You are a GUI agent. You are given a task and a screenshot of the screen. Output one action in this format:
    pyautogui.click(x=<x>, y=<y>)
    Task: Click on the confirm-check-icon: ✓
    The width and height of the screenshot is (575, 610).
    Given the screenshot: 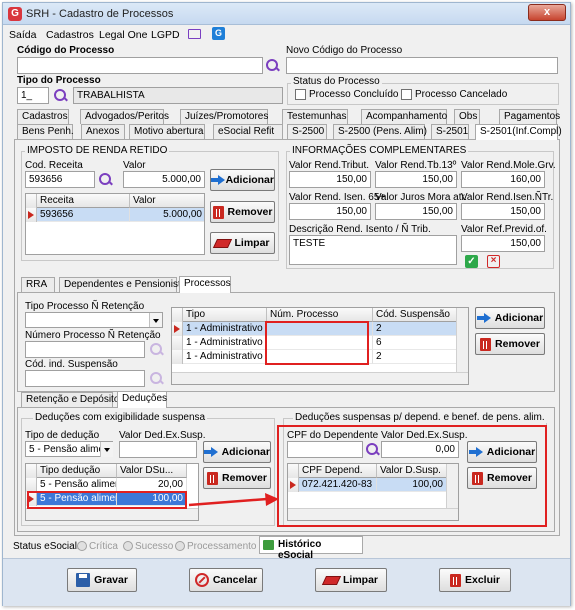 What is the action you would take?
    pyautogui.click(x=471, y=261)
    